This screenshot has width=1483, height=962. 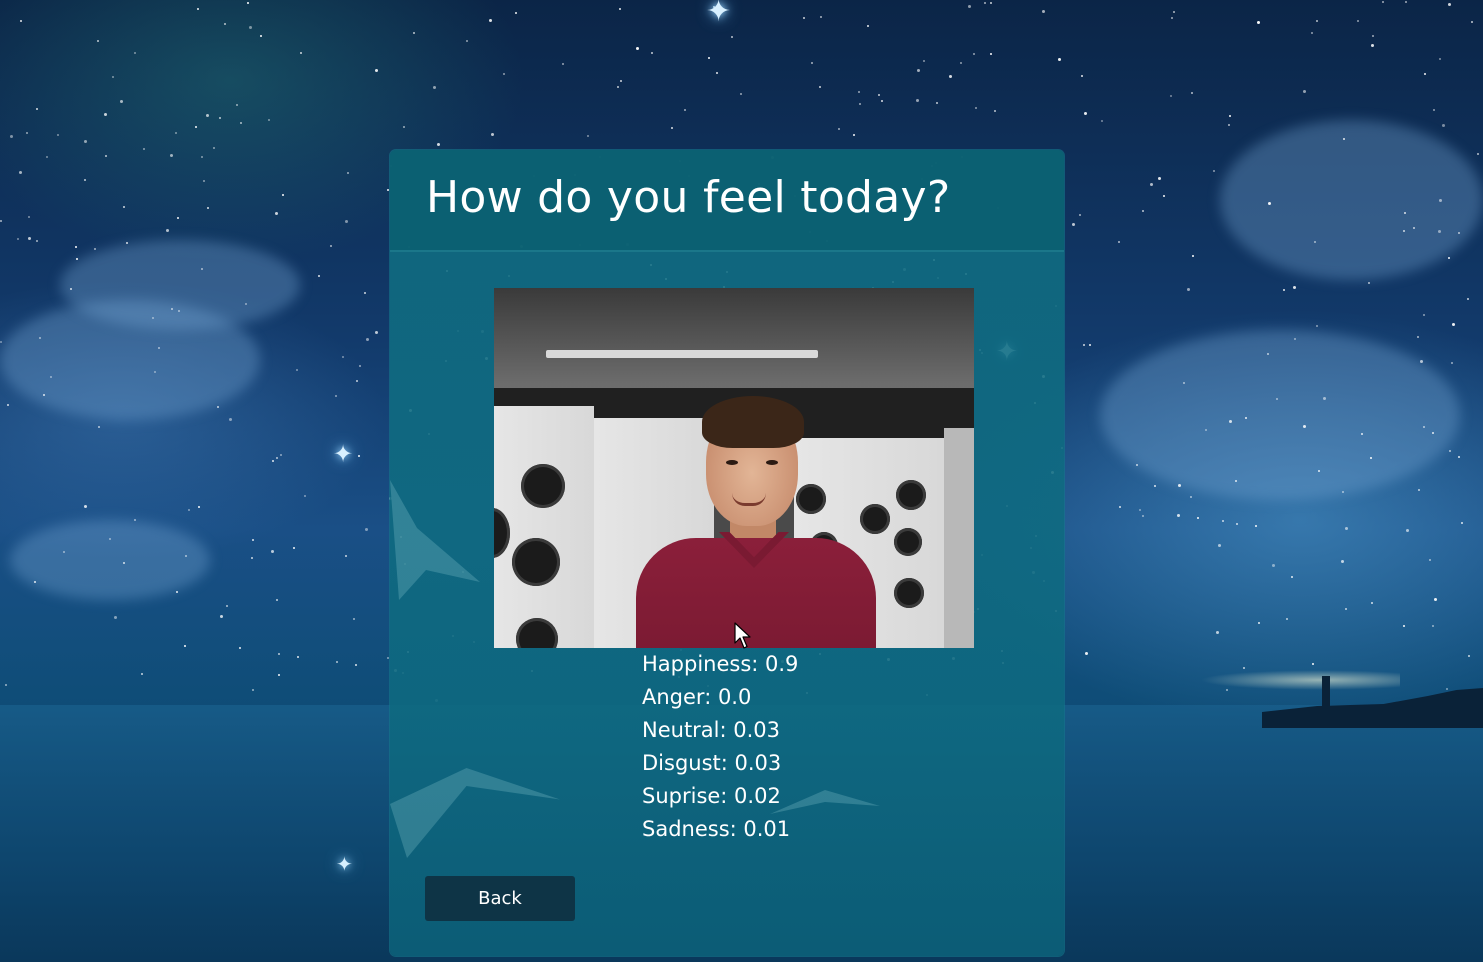 I want to click on emotion-score-neutral: Neutral: 0.03, so click(x=711, y=730).